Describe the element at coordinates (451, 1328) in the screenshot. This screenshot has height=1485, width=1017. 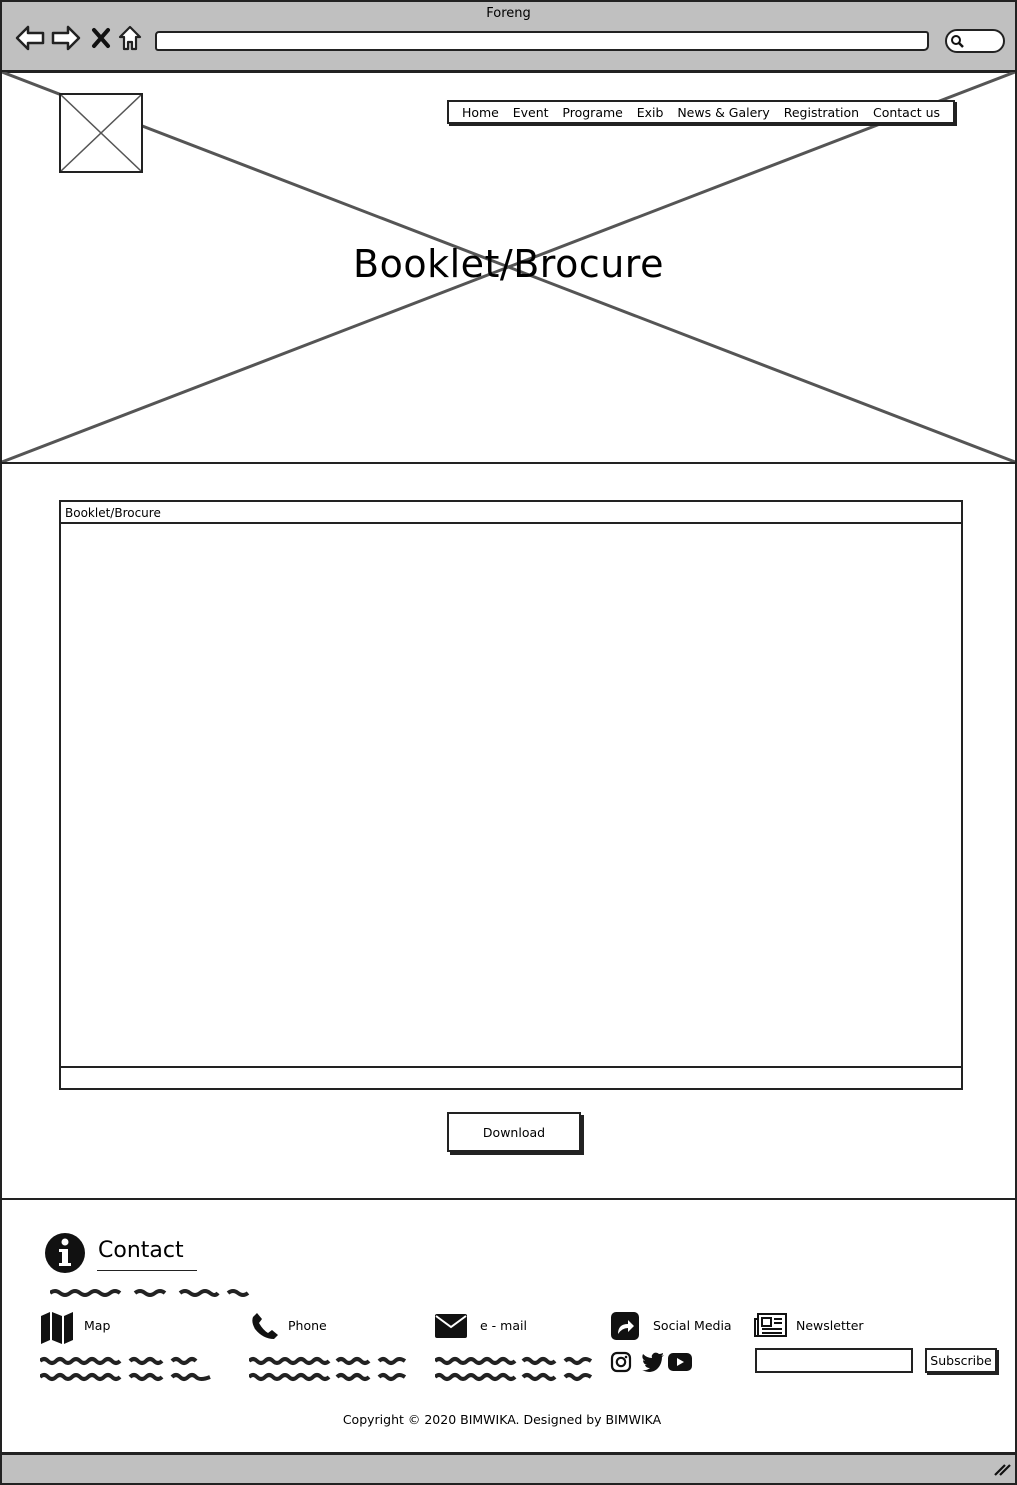
I see `envelope-icon` at that location.